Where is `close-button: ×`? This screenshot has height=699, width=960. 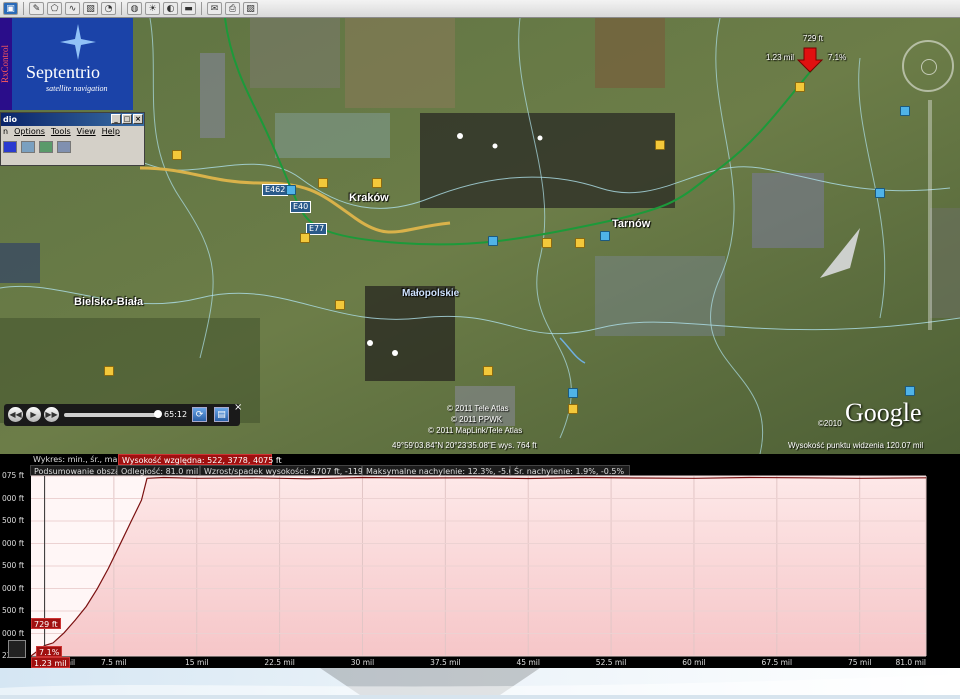 close-button: × is located at coordinates (138, 119).